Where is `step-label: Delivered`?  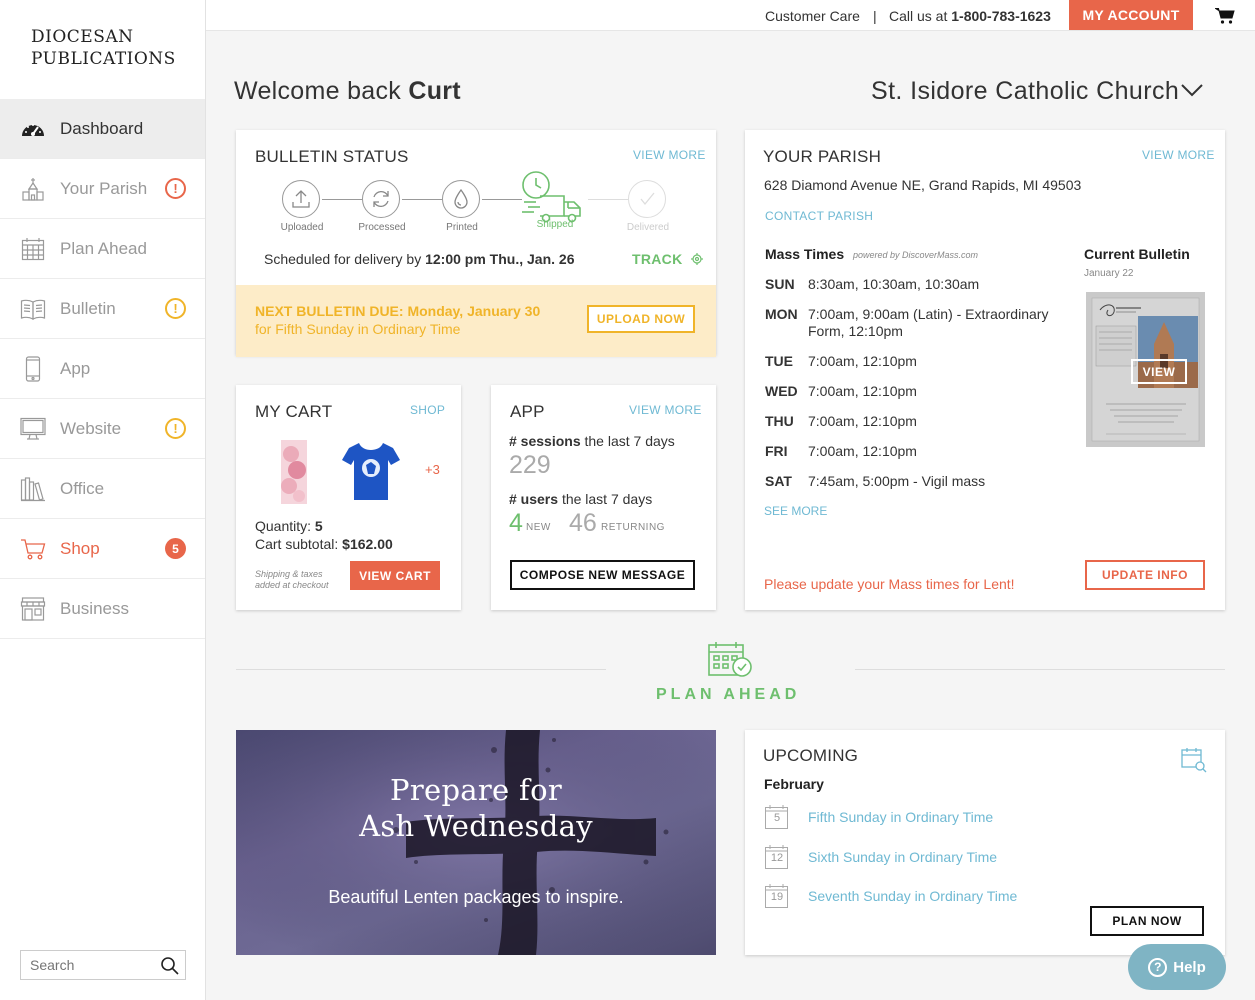
step-label: Delivered is located at coordinates (648, 227).